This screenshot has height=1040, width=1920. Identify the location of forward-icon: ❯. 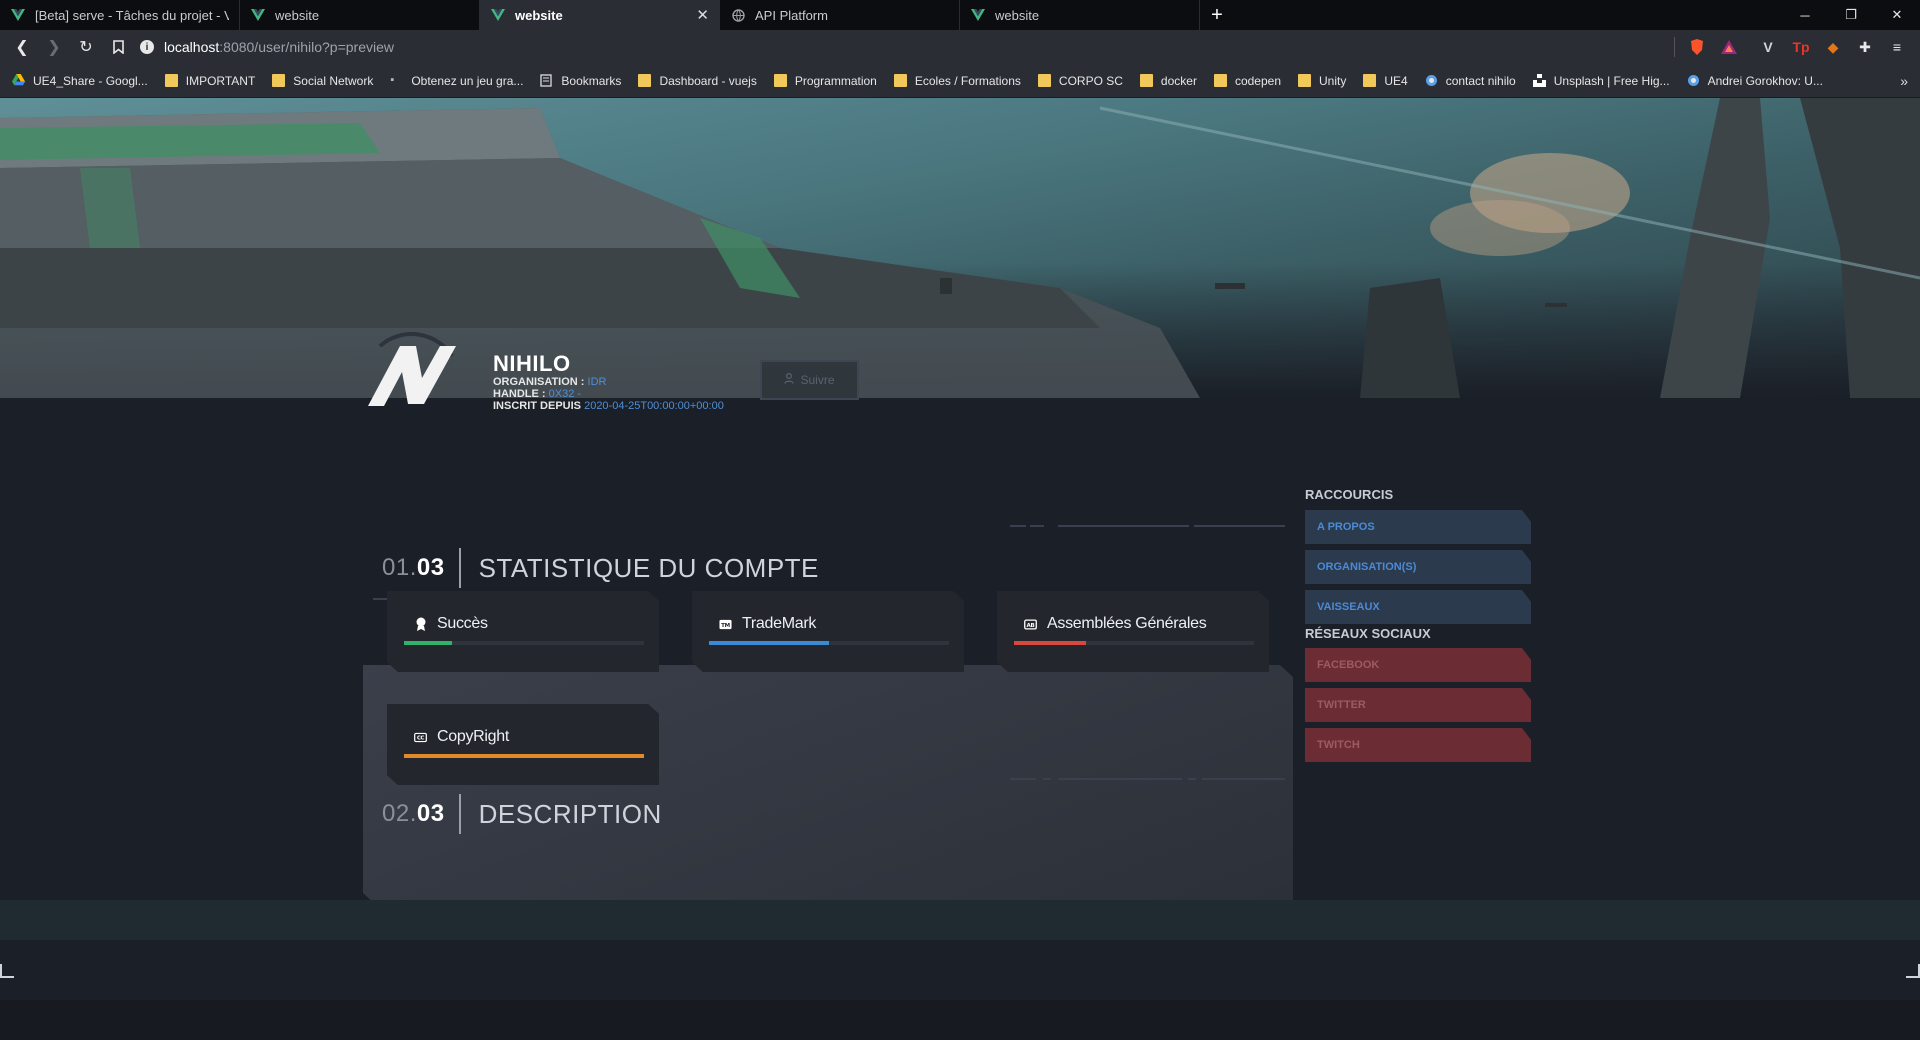
(54, 47).